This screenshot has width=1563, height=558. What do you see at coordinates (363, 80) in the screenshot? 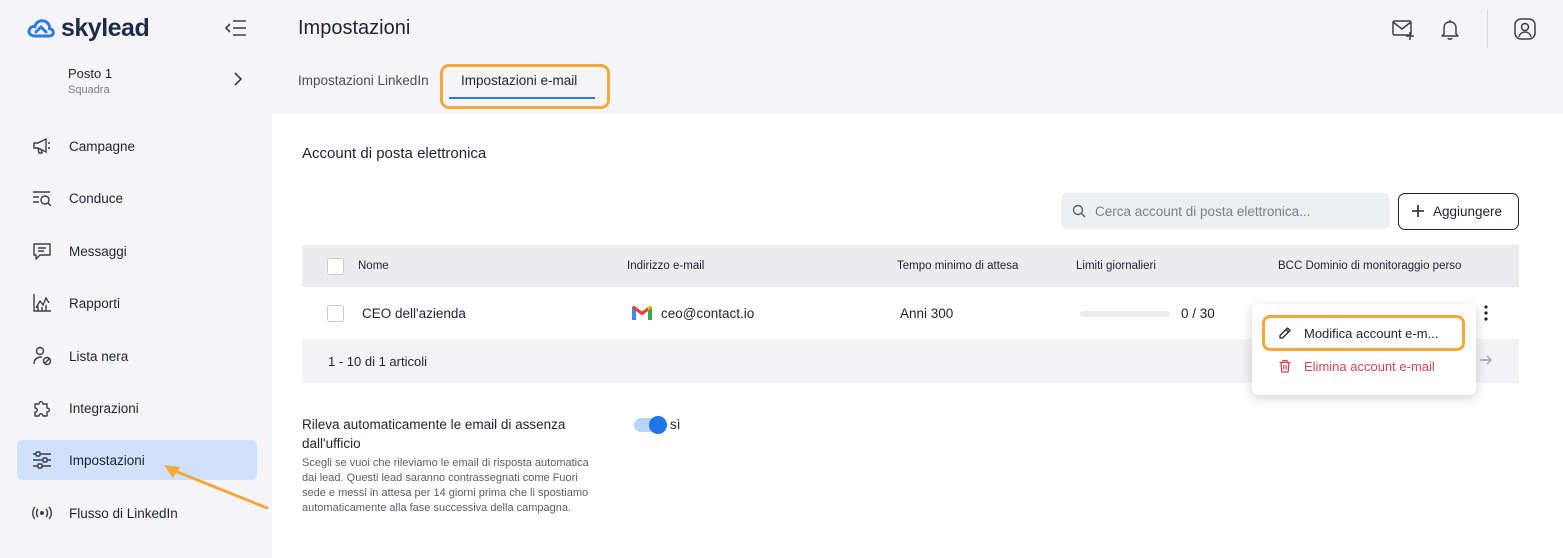
I see `tab-linkedin-settings: Impostazioni LinkedIn` at bounding box center [363, 80].